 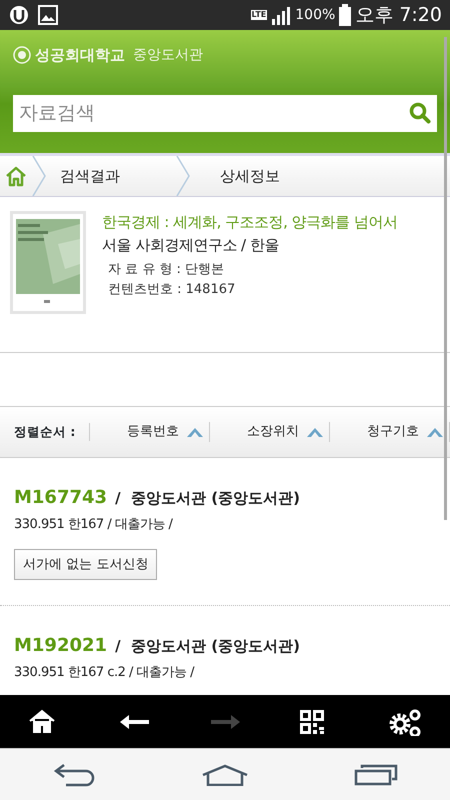 What do you see at coordinates (86, 564) in the screenshot?
I see `request-button: 서가에 없는 도서신청` at bounding box center [86, 564].